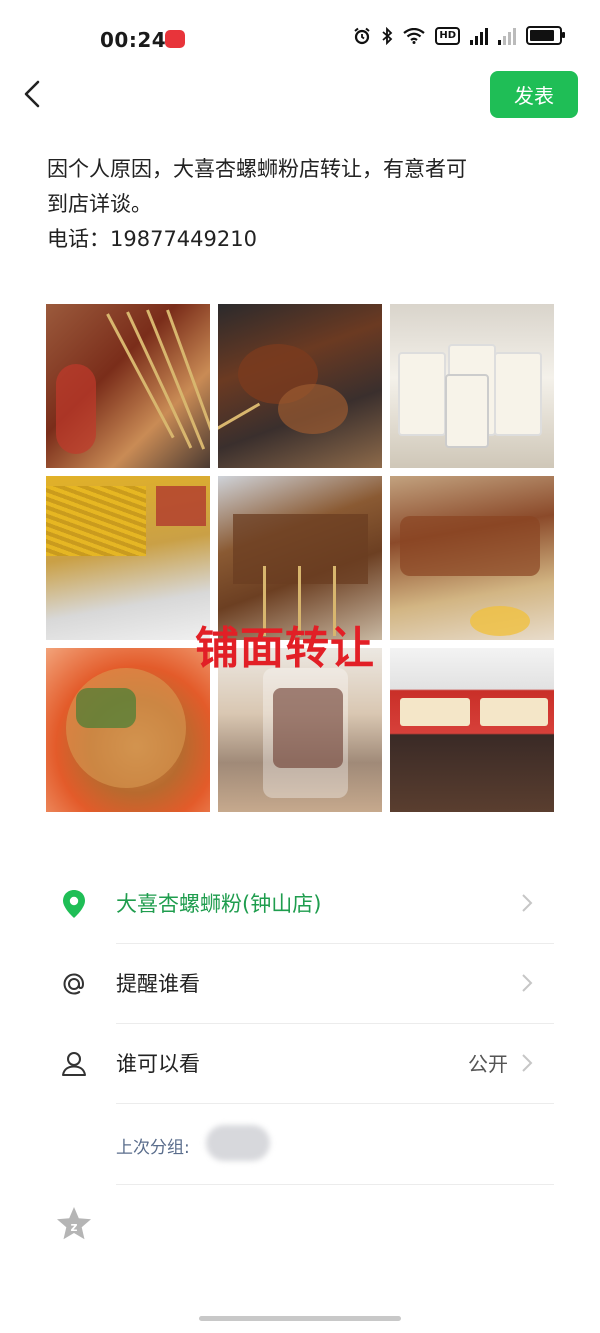  What do you see at coordinates (545, 35) in the screenshot?
I see `battery-icon` at bounding box center [545, 35].